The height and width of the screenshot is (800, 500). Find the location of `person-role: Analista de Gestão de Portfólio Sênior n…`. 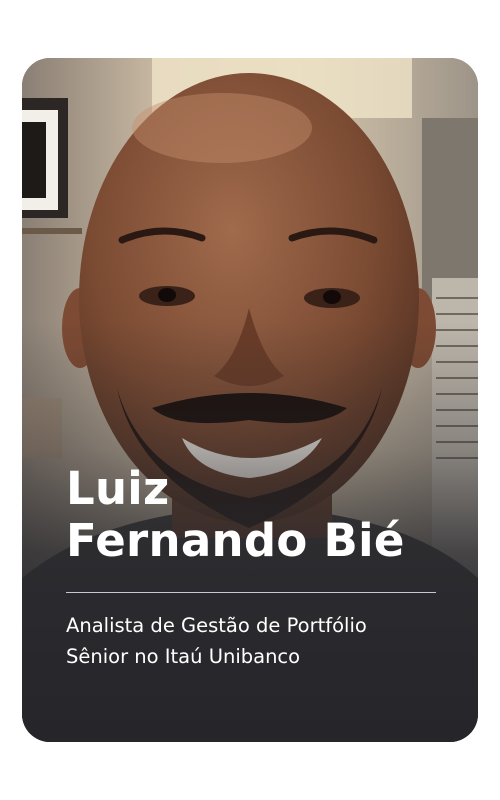

person-role: Analista de Gestão de Portfólio Sênior n… is located at coordinates (261, 641).